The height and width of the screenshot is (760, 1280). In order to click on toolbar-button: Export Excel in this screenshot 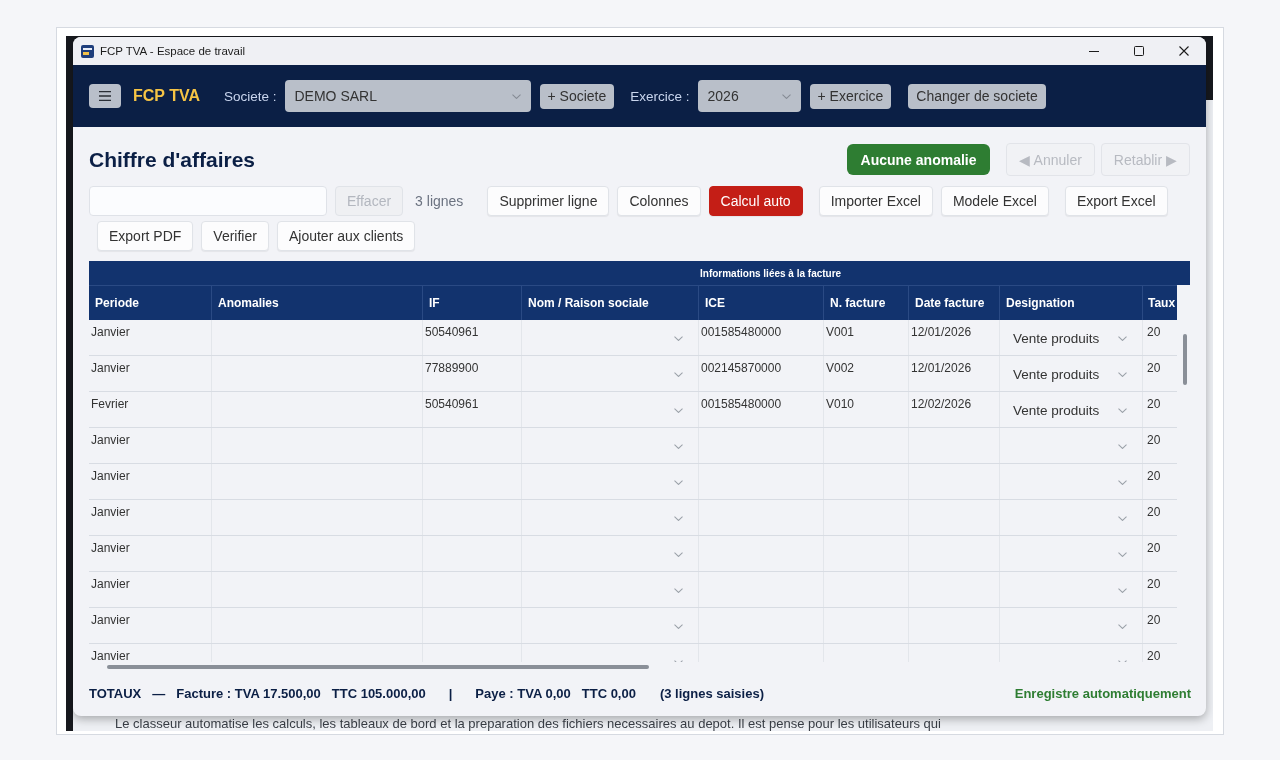, I will do `click(1116, 201)`.